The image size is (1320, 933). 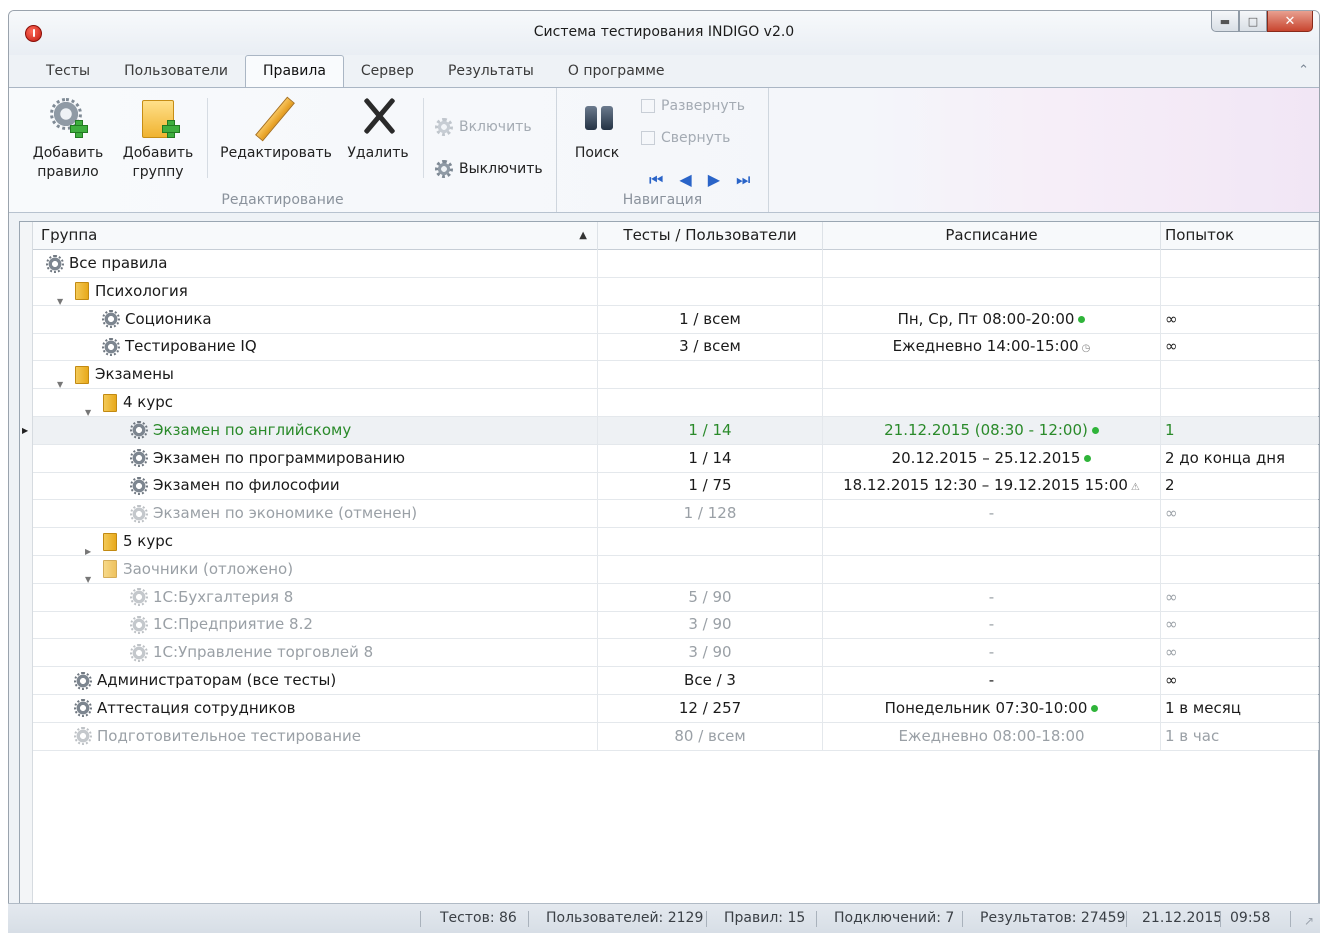 I want to click on cell-group: Экзамен по философии, so click(x=315, y=486).